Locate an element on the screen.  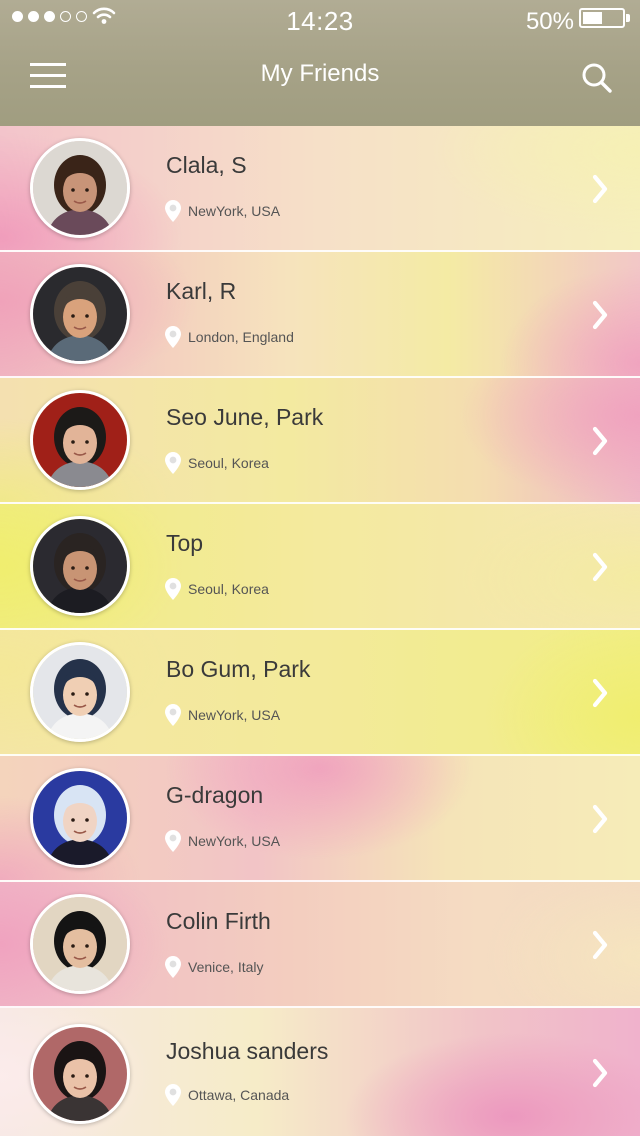
friend-name: Clala, S is located at coordinates (206, 165).